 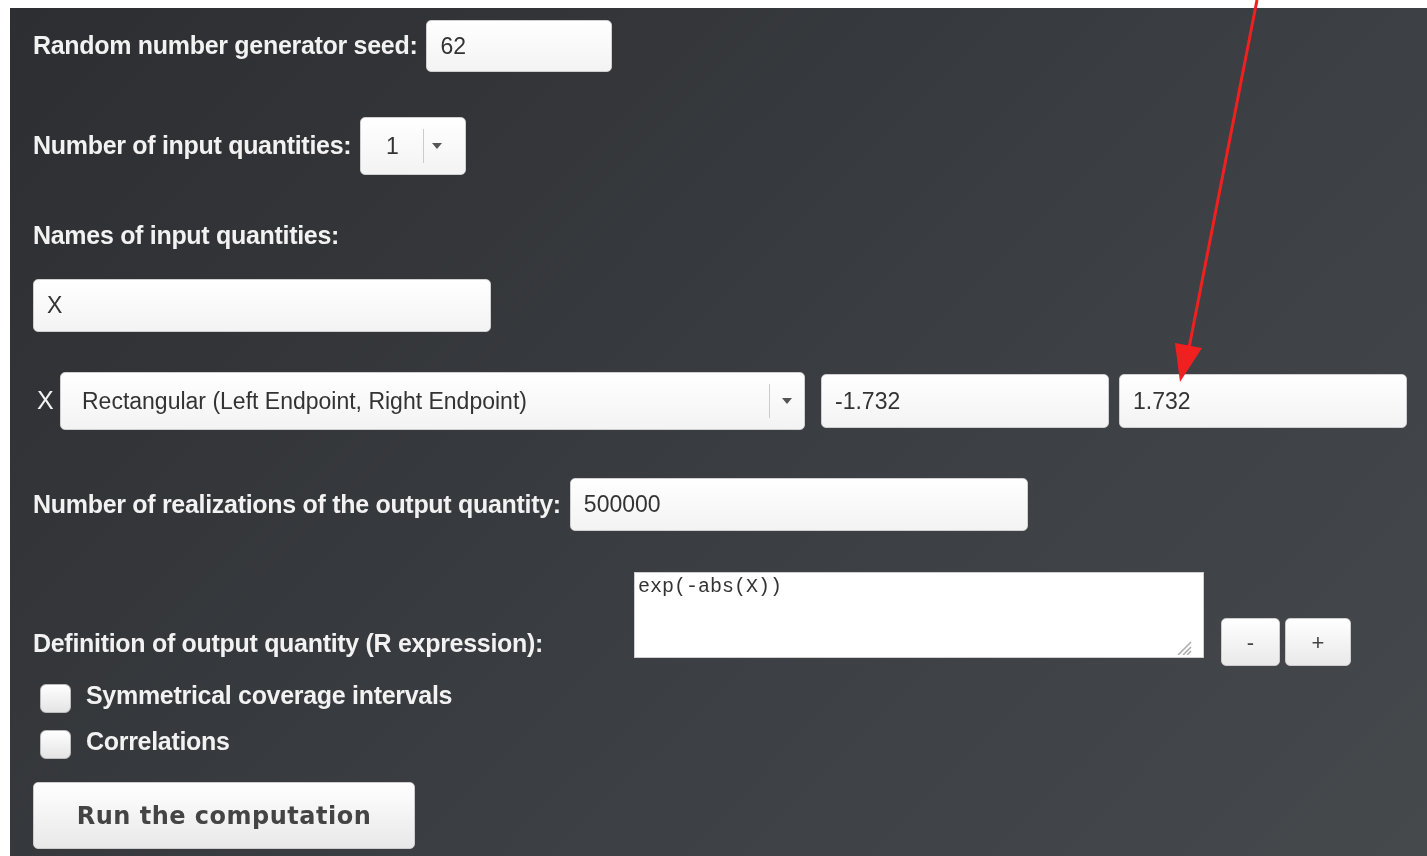 I want to click on field-label: Number of realizations of the output quantity:, so click(x=297, y=504).